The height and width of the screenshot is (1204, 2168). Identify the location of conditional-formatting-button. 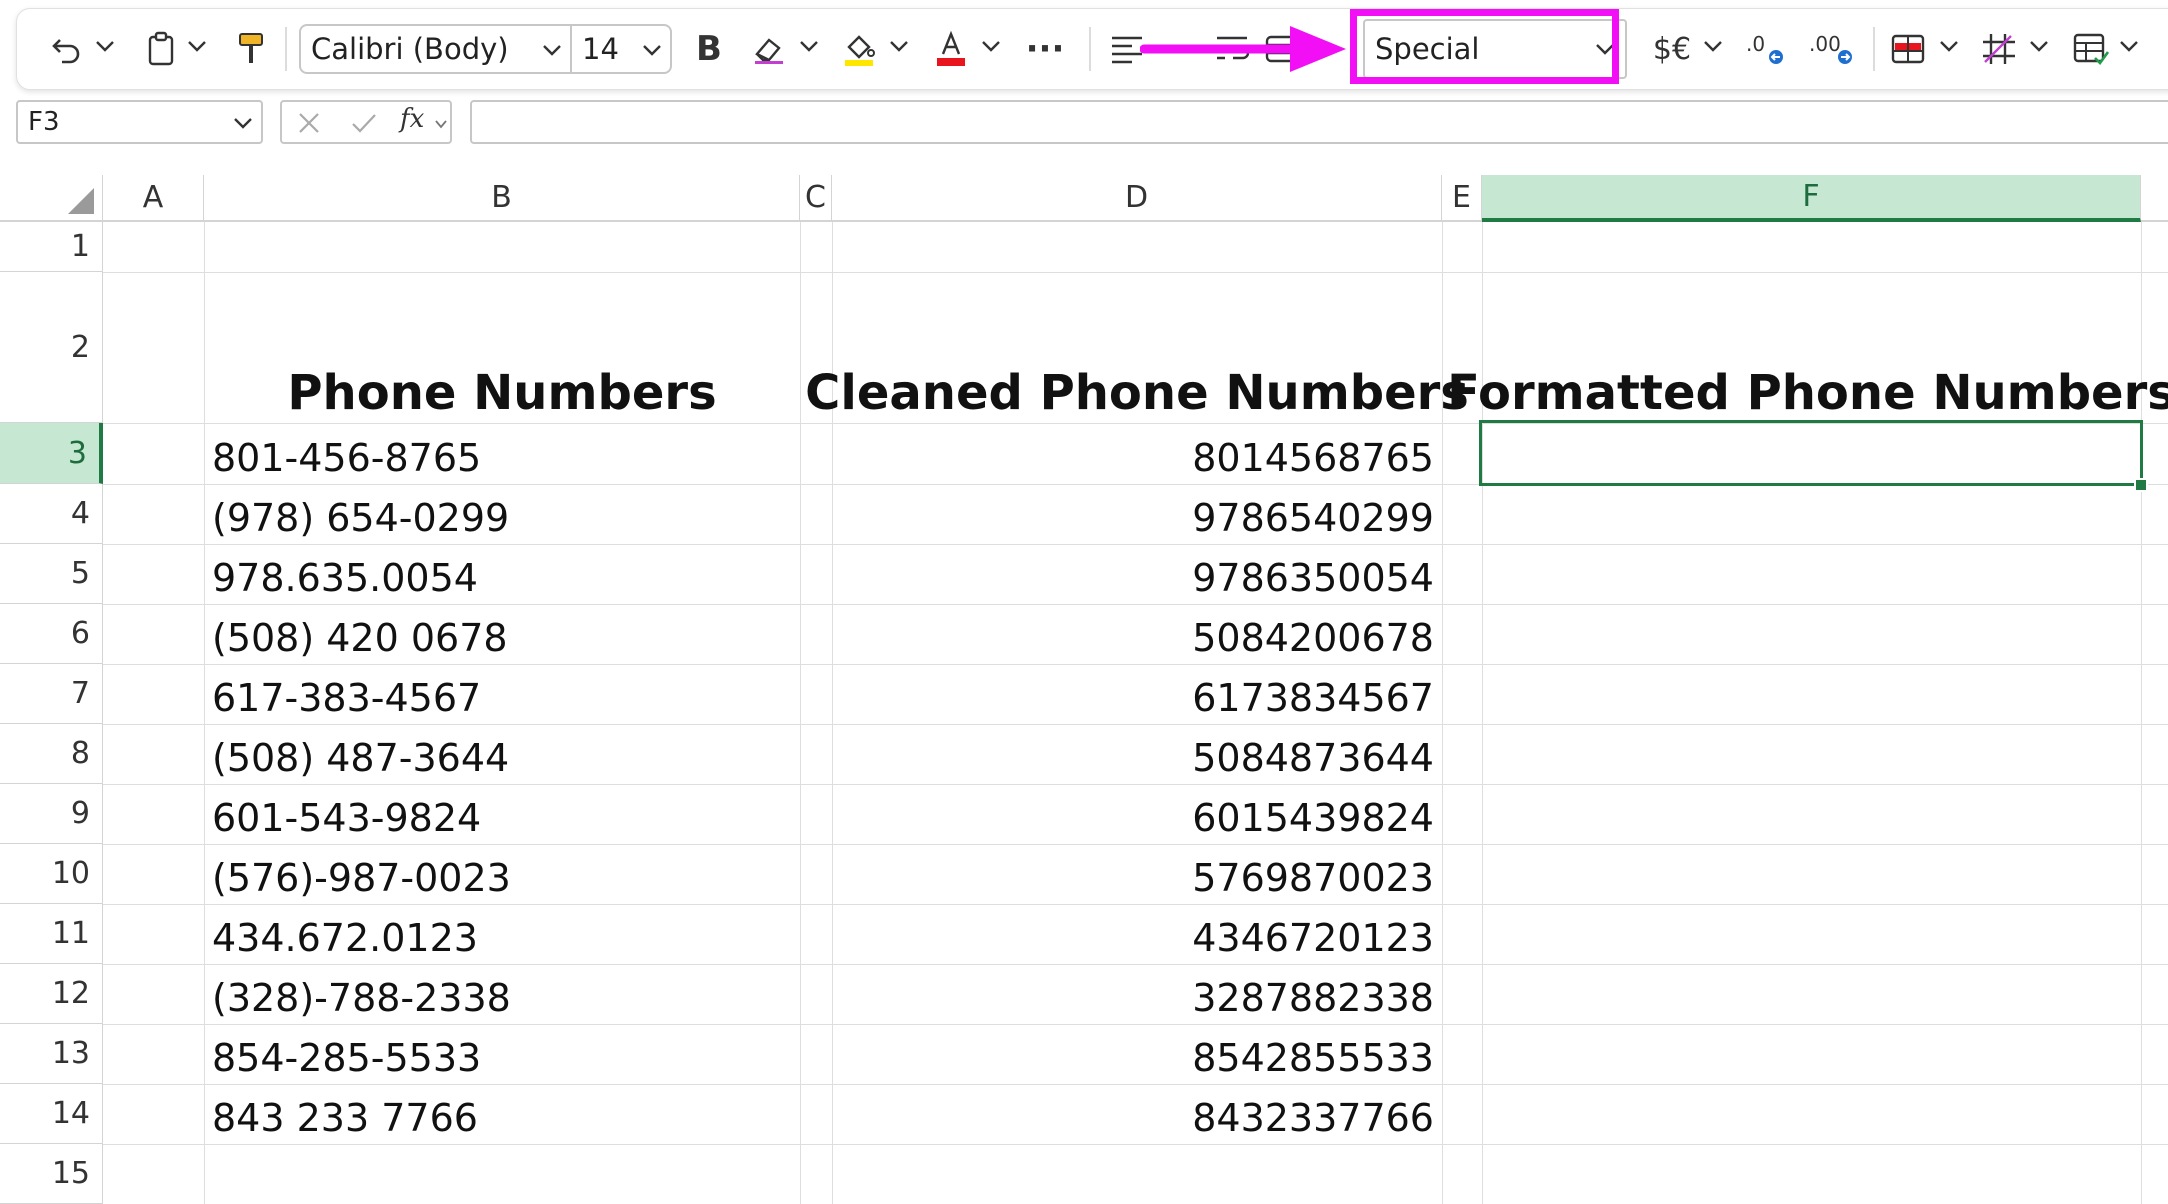
(1909, 49).